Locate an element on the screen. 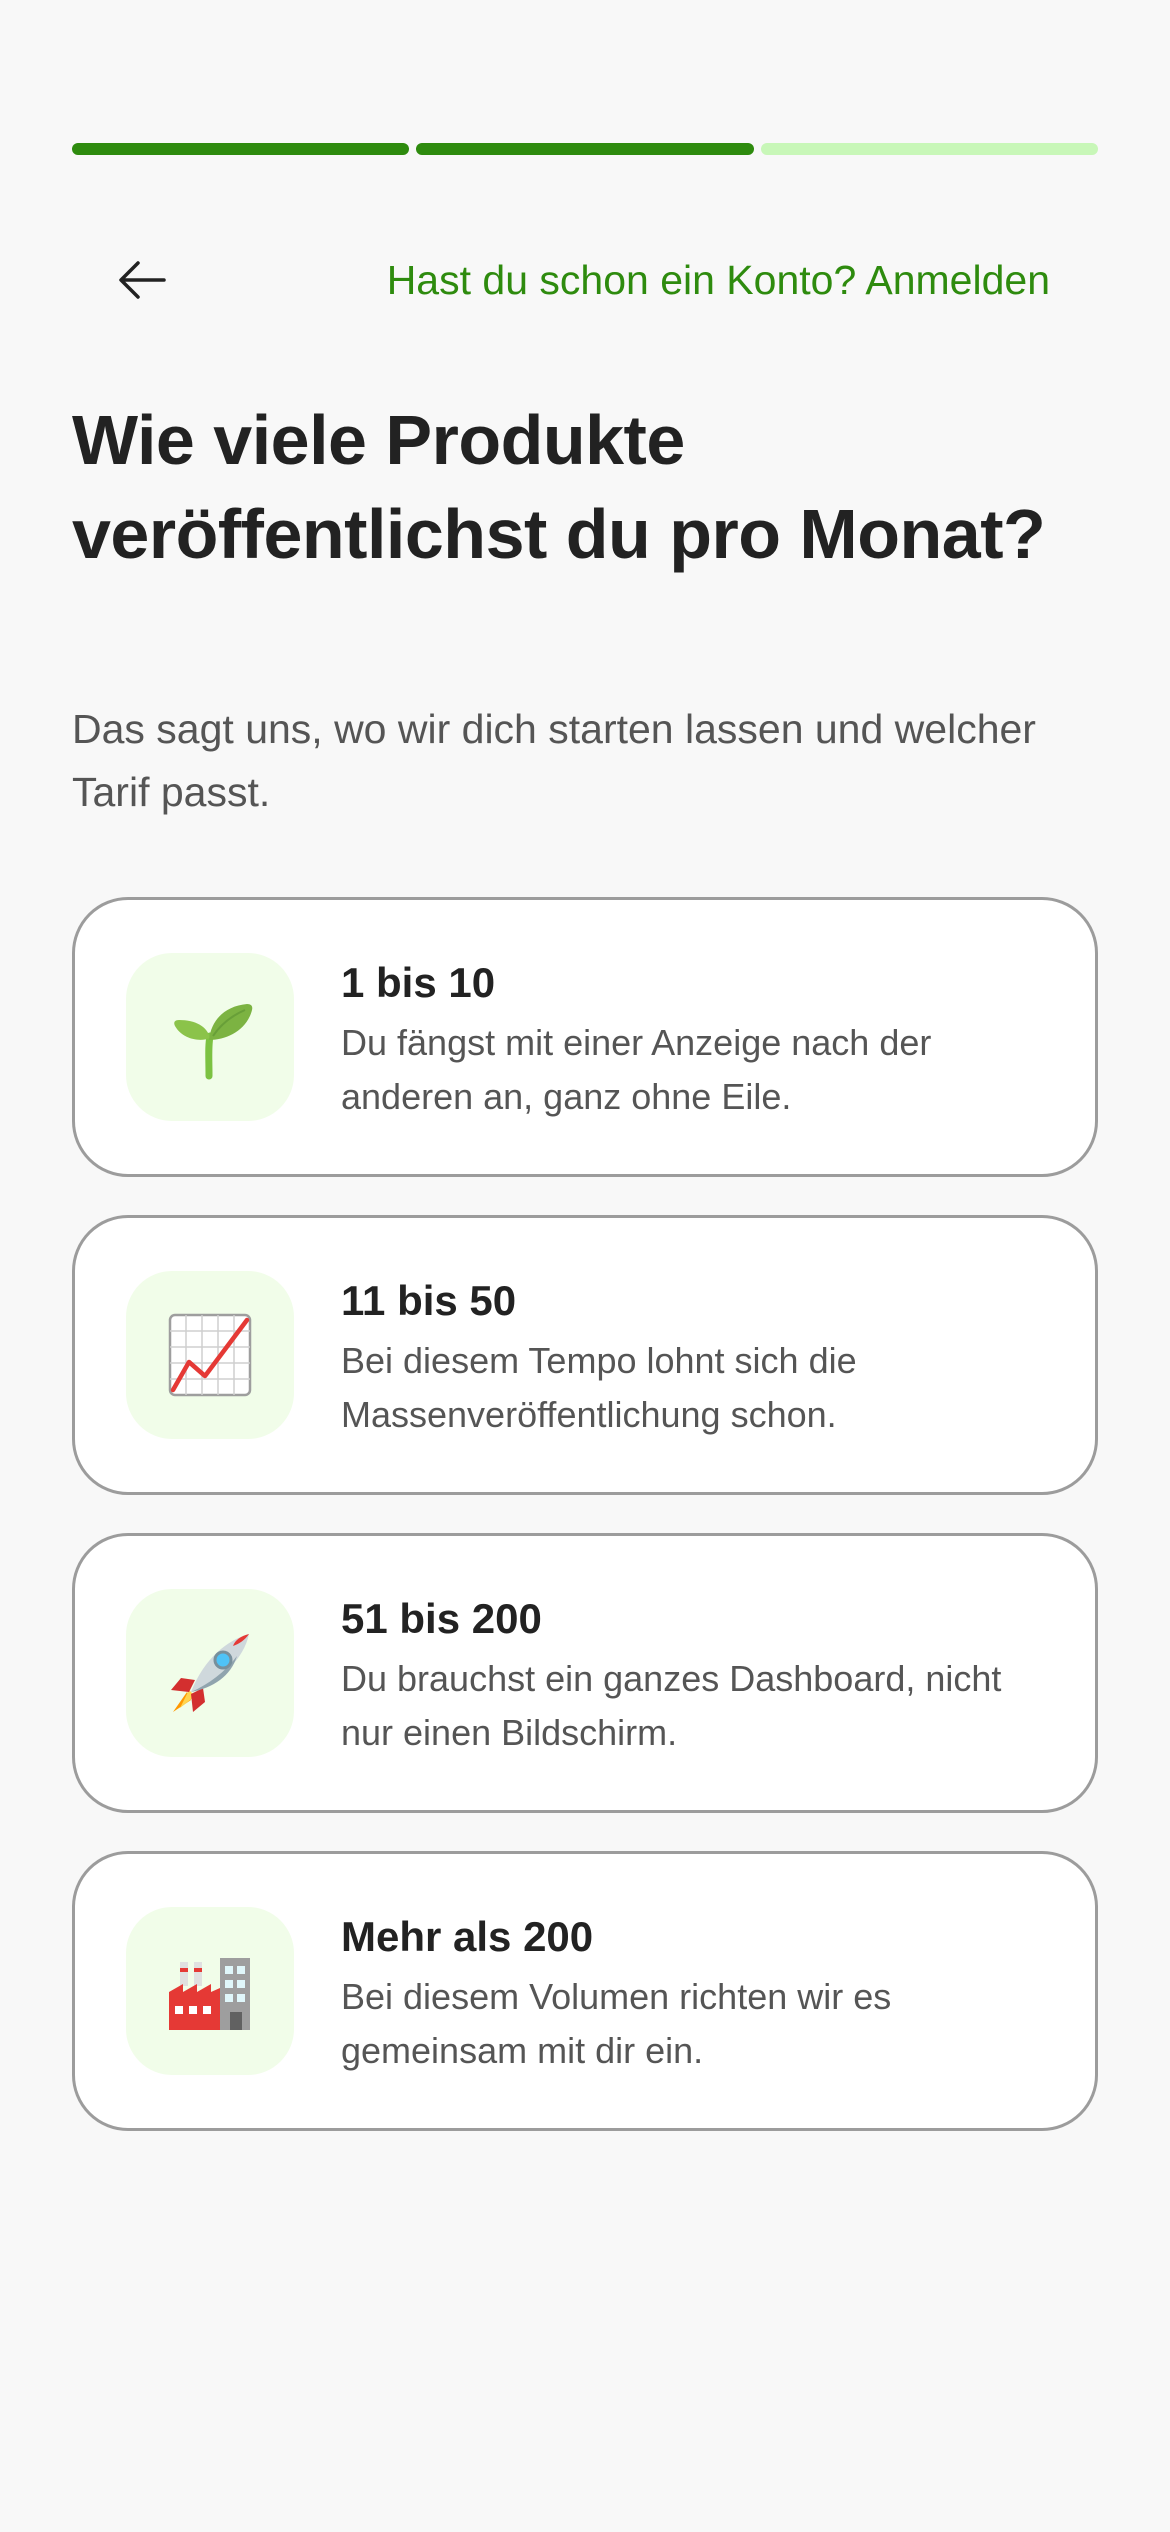 The height and width of the screenshot is (2532, 1170). seedling-icon is located at coordinates (213, 1042).